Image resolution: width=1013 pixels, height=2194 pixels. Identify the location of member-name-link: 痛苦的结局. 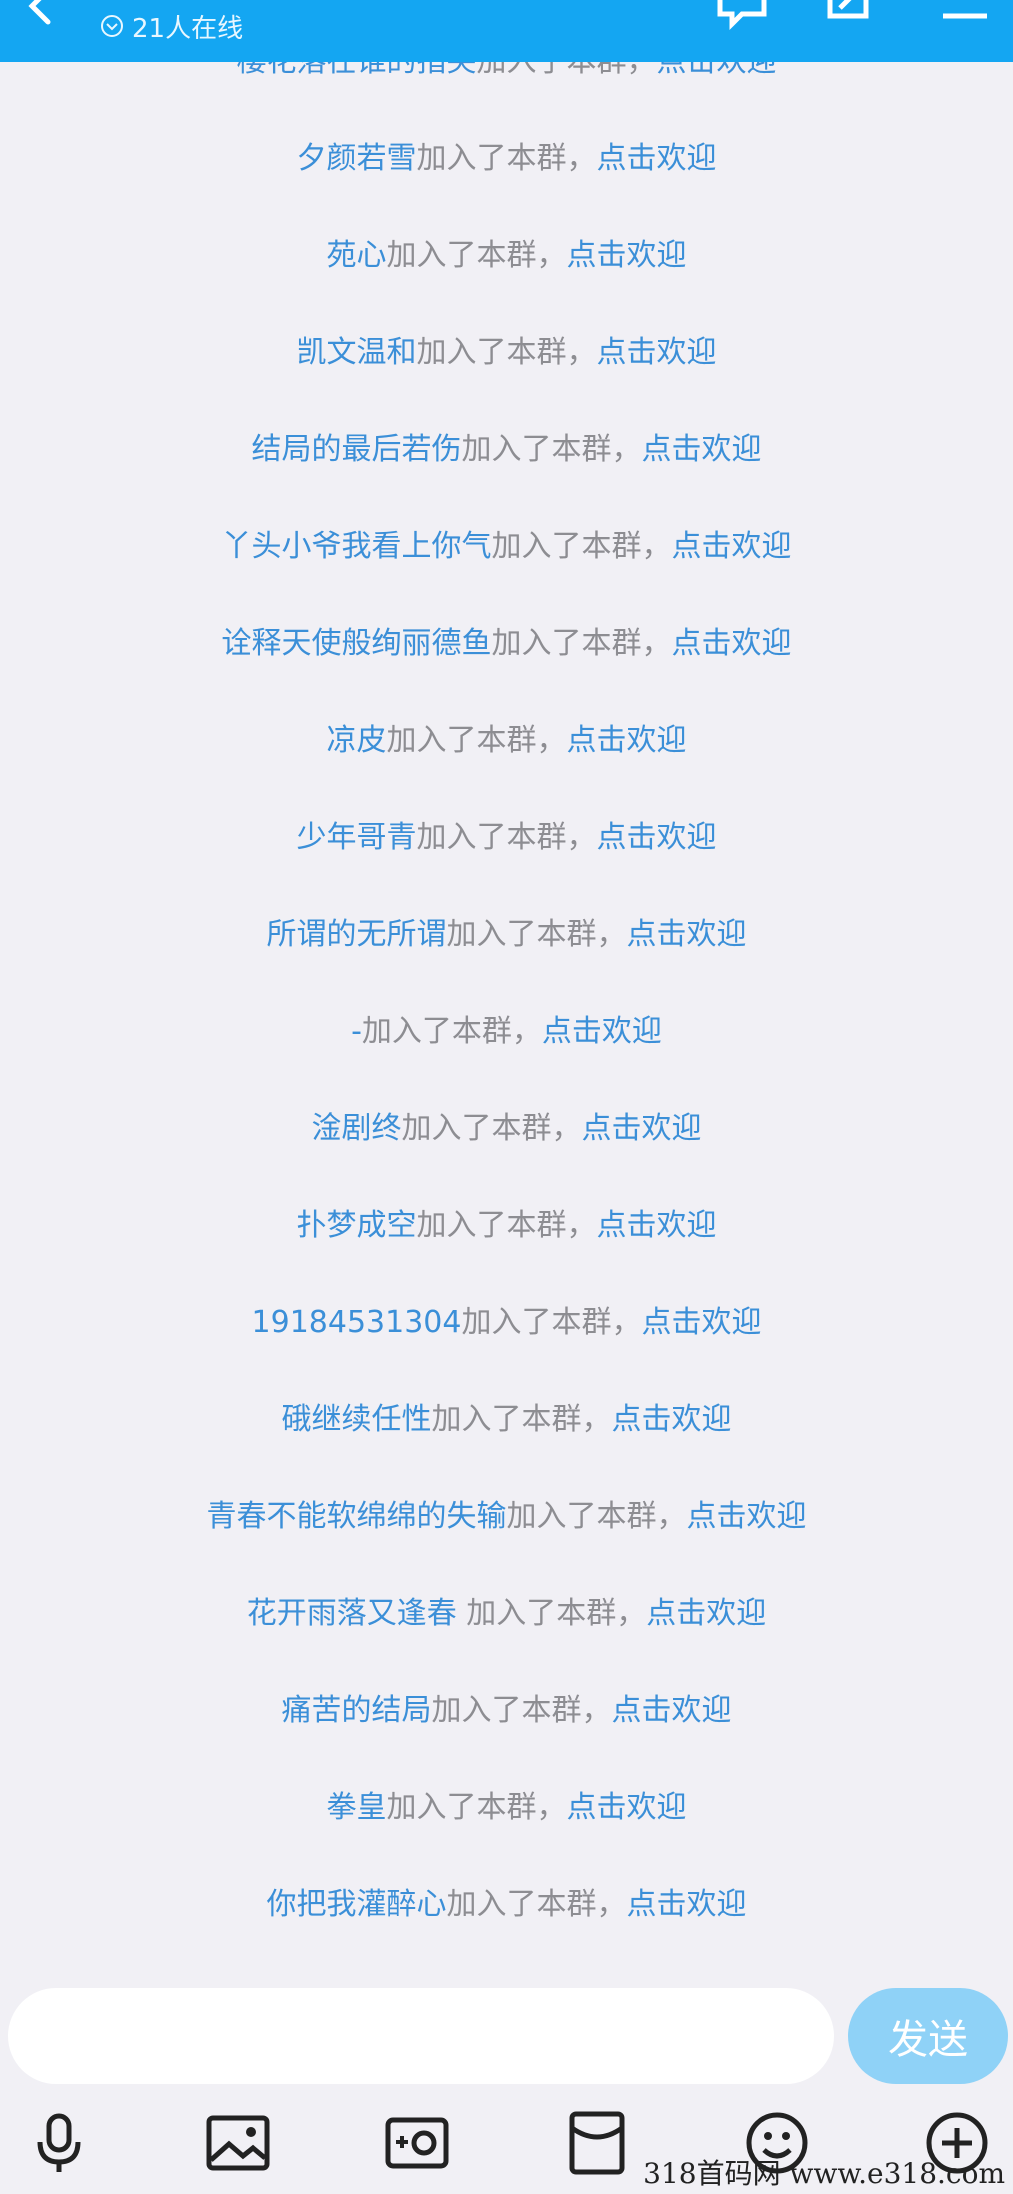
(357, 1710).